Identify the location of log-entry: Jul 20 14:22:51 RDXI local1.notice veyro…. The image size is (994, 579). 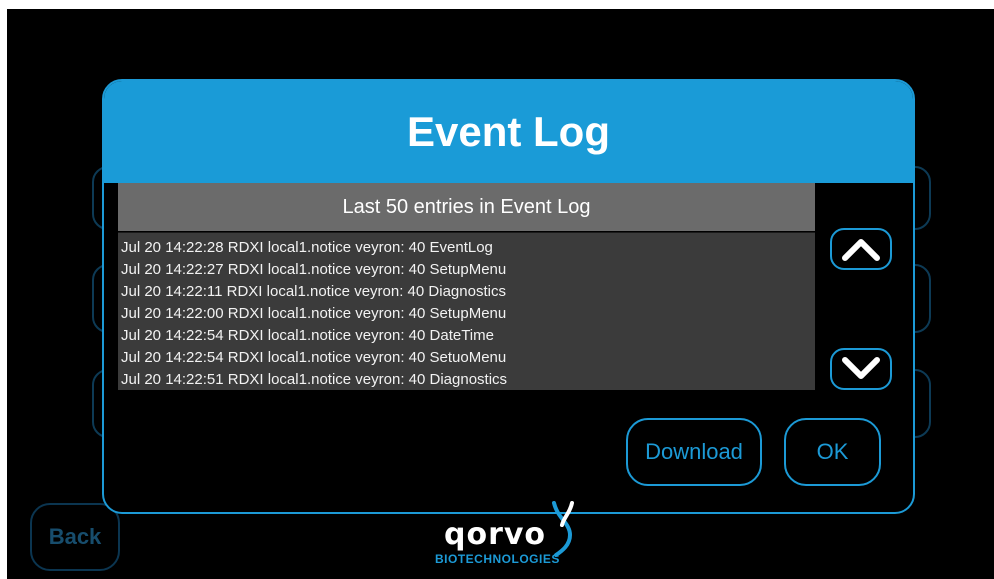
(314, 379).